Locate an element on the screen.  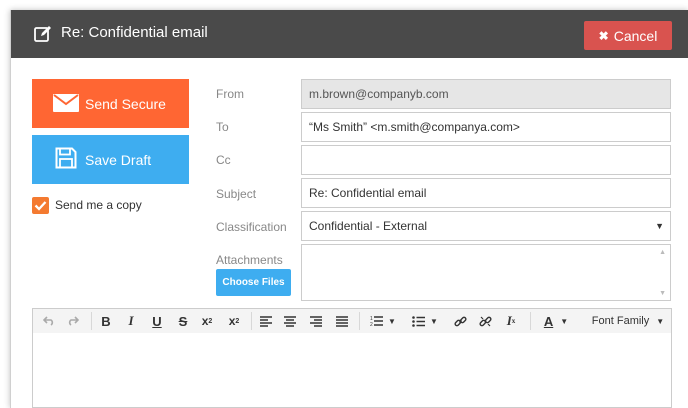
envelope-icon is located at coordinates (66, 103).